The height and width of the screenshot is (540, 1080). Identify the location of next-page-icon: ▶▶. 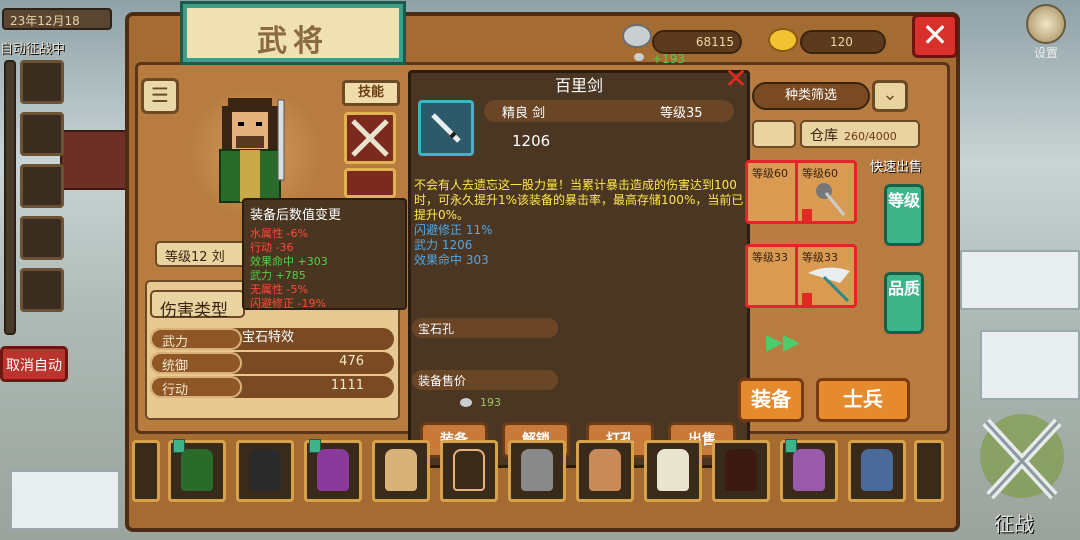
(783, 342).